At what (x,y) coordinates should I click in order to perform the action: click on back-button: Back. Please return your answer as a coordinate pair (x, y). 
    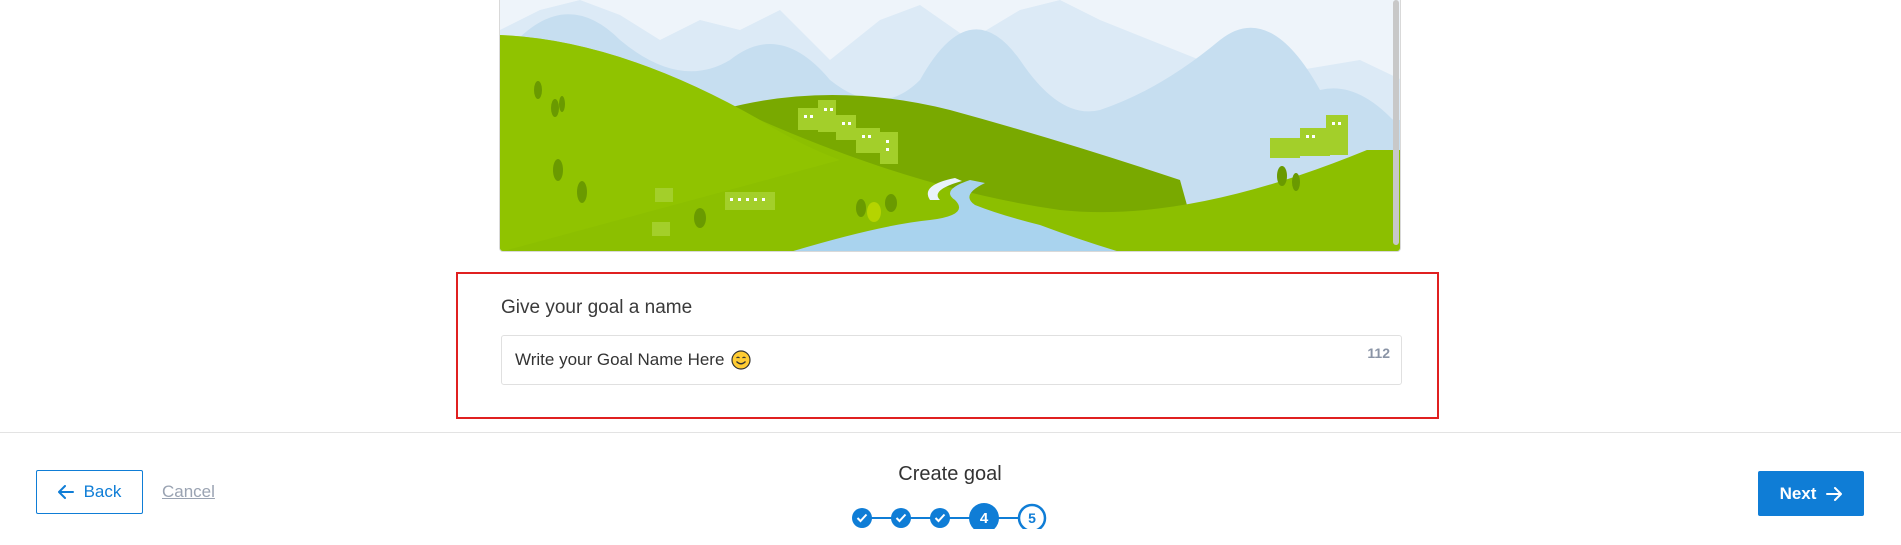
    Looking at the image, I should click on (89, 492).